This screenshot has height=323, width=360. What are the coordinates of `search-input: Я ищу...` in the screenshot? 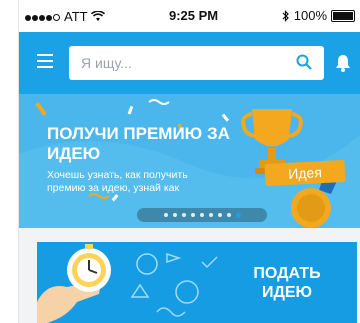 It's located at (196, 63).